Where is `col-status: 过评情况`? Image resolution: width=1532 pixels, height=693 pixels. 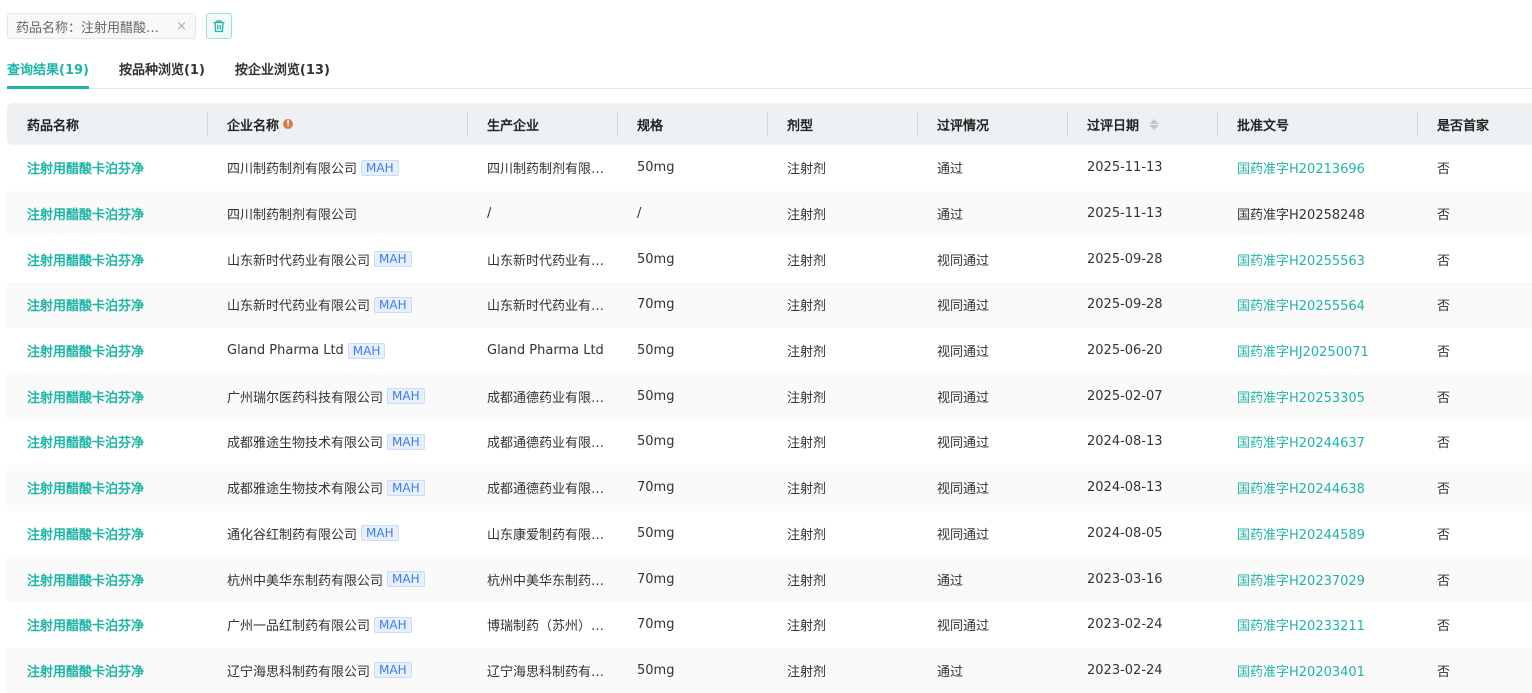 col-status: 过评情况 is located at coordinates (992, 124).